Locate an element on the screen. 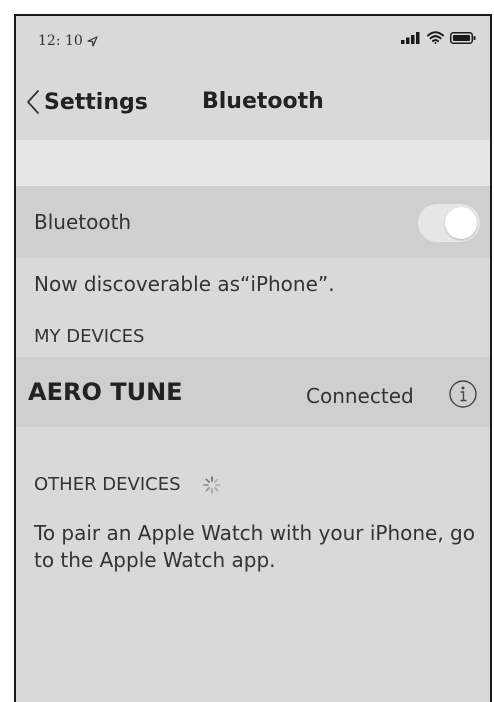 This screenshot has height=702, width=494. section-spacer is located at coordinates (253, 163).